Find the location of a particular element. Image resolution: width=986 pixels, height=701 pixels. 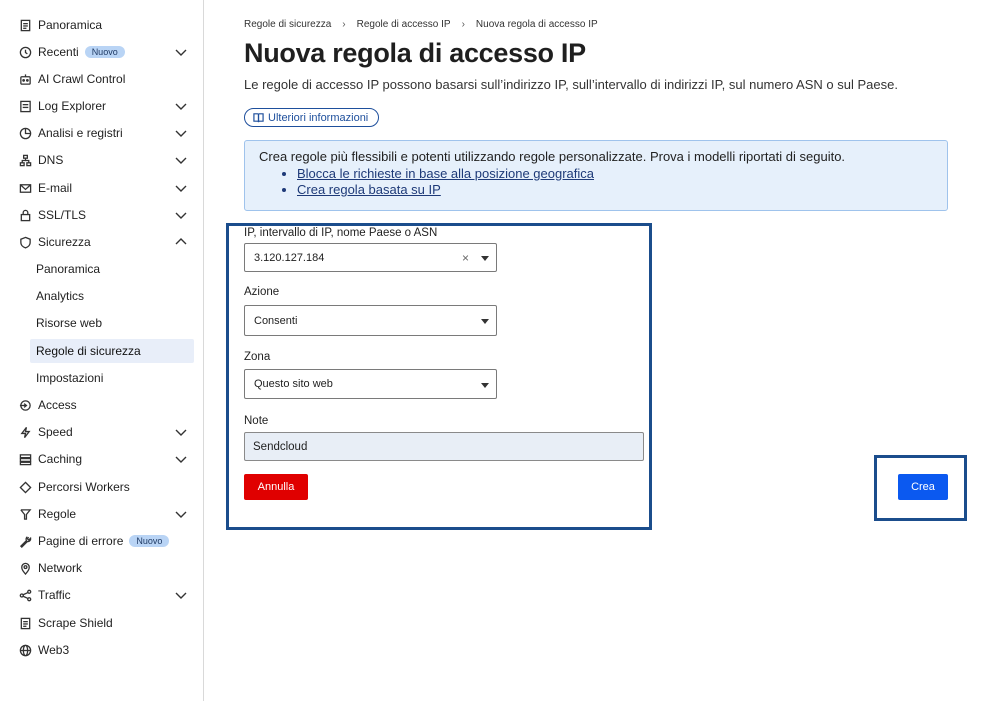

sidebar-subitem-impostazioni: Impostazioni is located at coordinates (112, 378).